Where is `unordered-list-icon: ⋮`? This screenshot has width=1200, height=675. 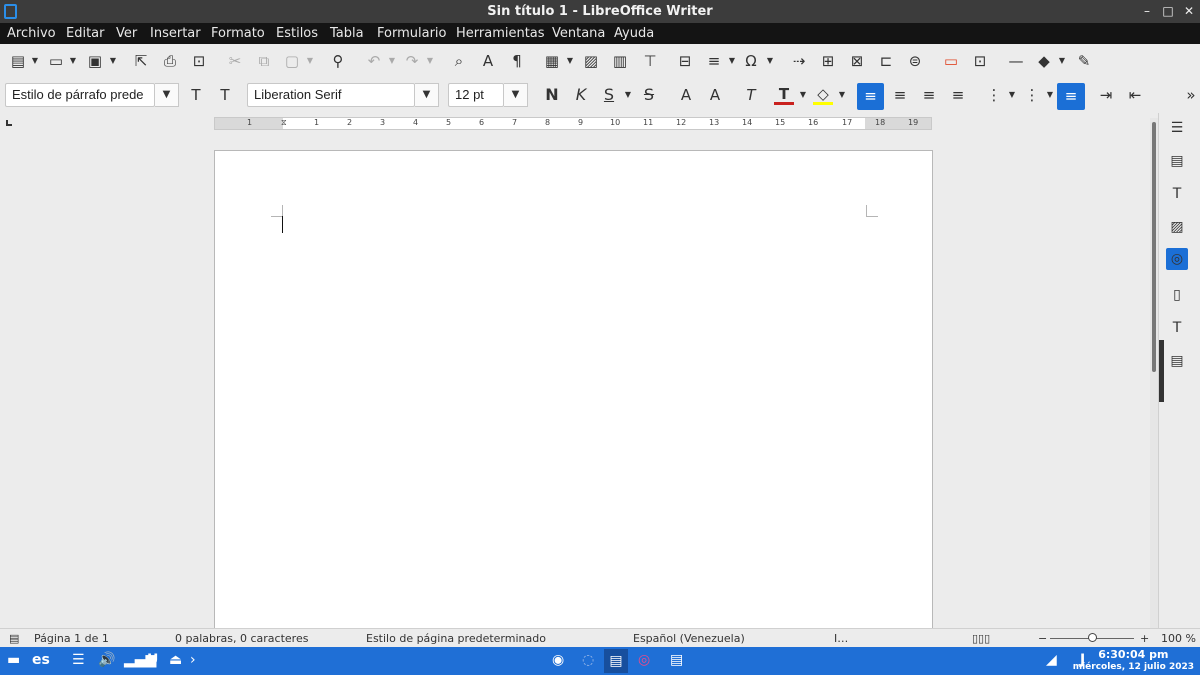
unordered-list-icon: ⋮ is located at coordinates (994, 95).